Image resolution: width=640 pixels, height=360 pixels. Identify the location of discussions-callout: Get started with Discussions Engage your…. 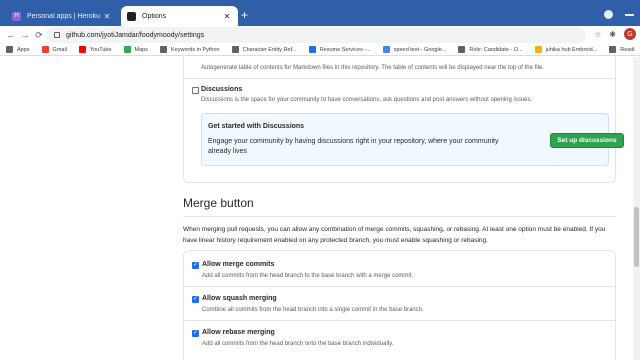
(412, 139).